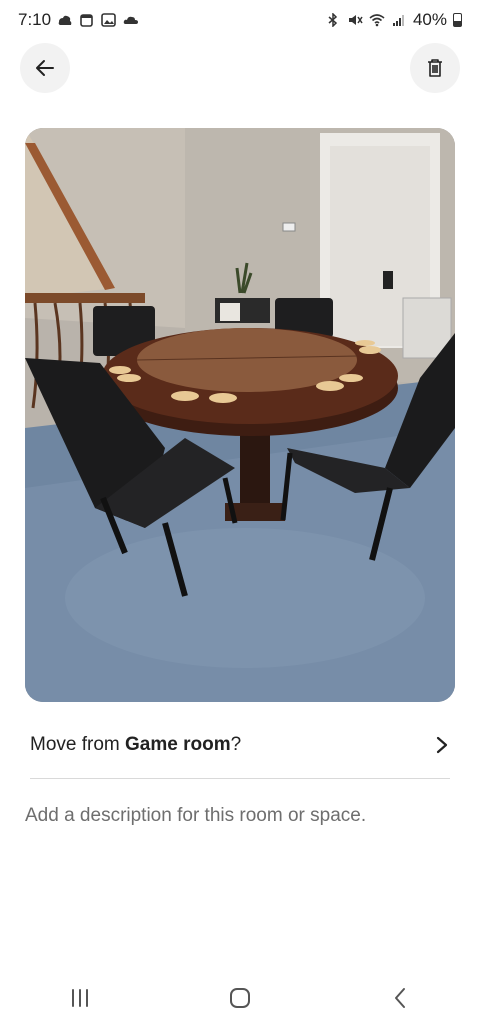 The height and width of the screenshot is (1029, 480). Describe the element at coordinates (240, 778) in the screenshot. I see `divider` at that location.